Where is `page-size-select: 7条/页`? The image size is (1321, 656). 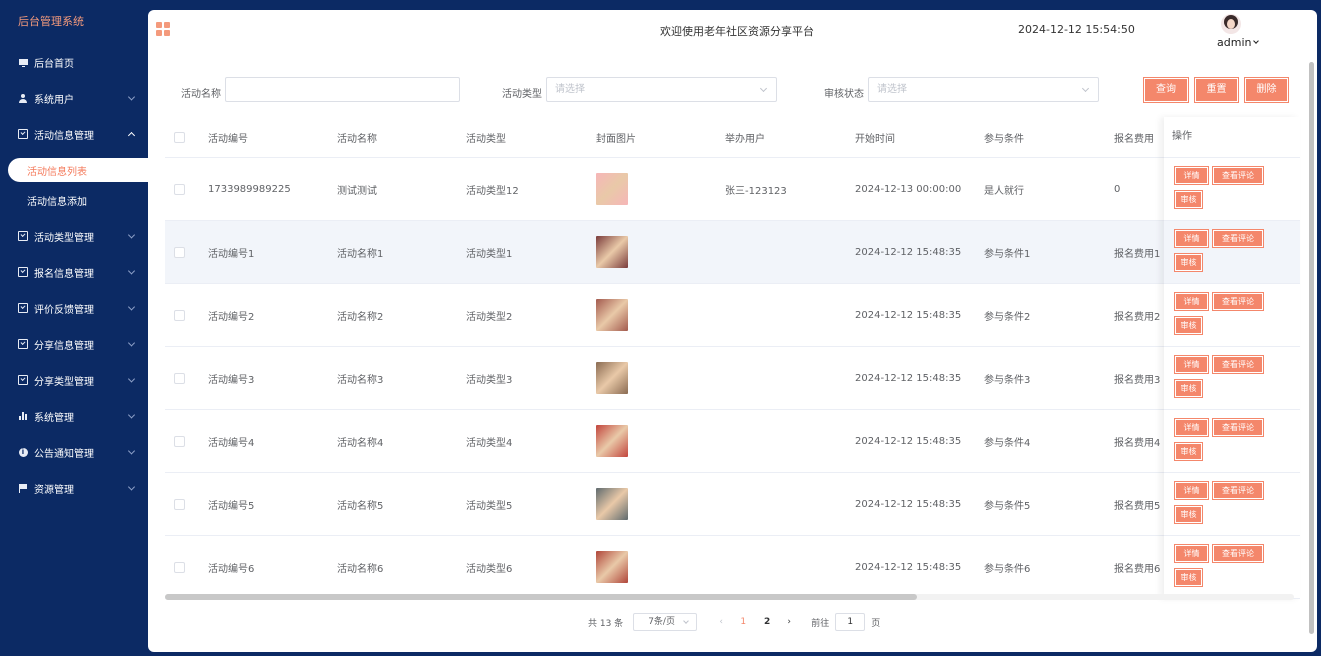
page-size-select: 7条/页 is located at coordinates (665, 622).